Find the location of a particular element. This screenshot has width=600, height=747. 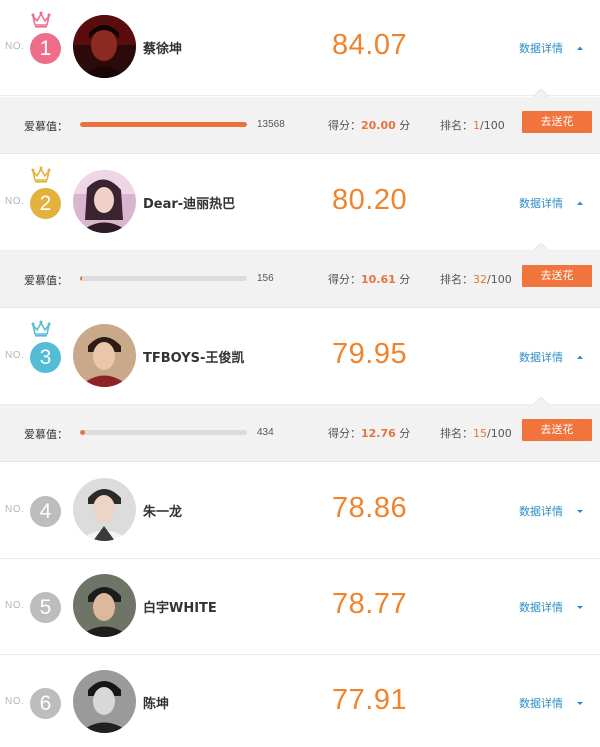

celebrity-name: TFBOYS-王俊凯 is located at coordinates (193, 356).